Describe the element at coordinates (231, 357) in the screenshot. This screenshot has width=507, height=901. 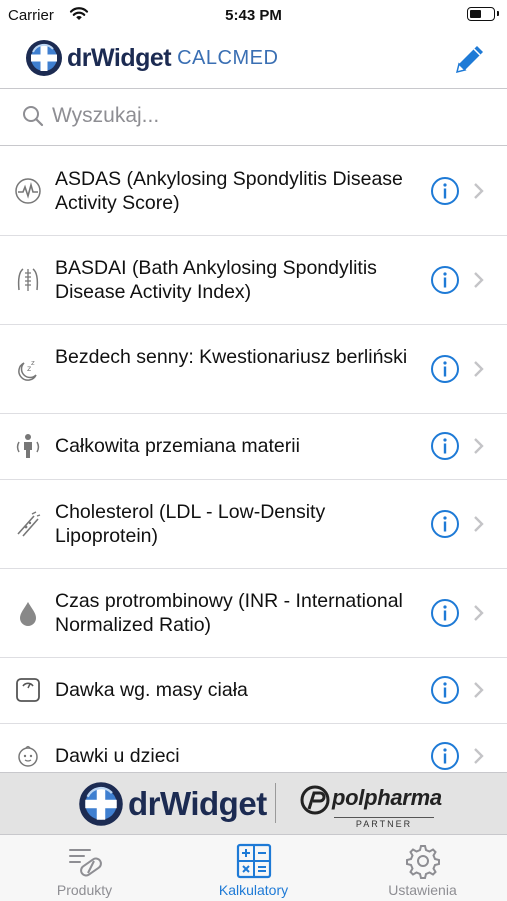
I see `calculator-title: Bezdech senny: Kwestionariusz berliński` at that location.